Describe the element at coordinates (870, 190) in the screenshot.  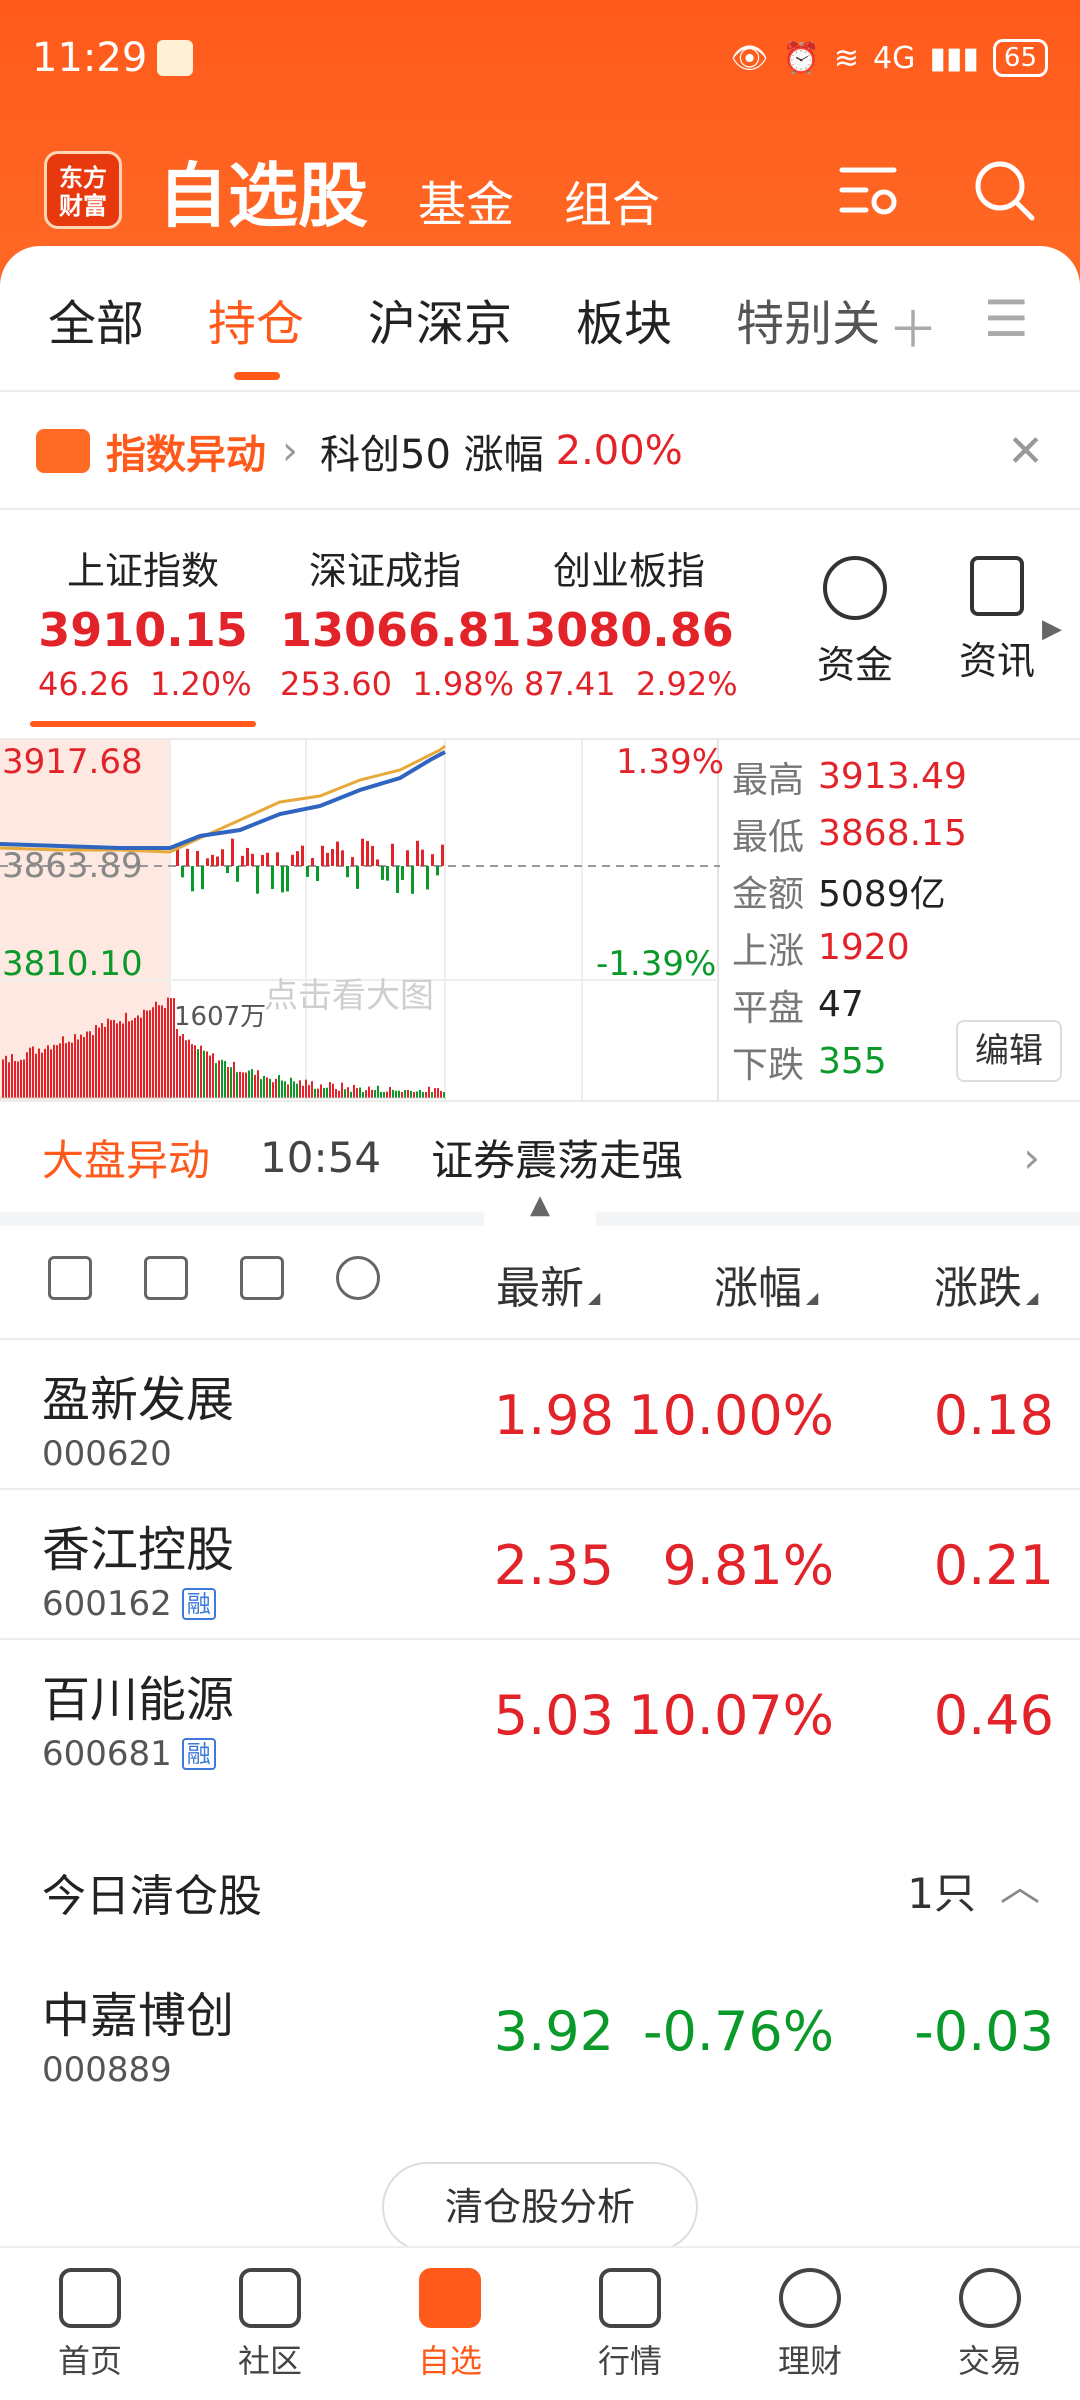
I see `settings-list-icon` at that location.